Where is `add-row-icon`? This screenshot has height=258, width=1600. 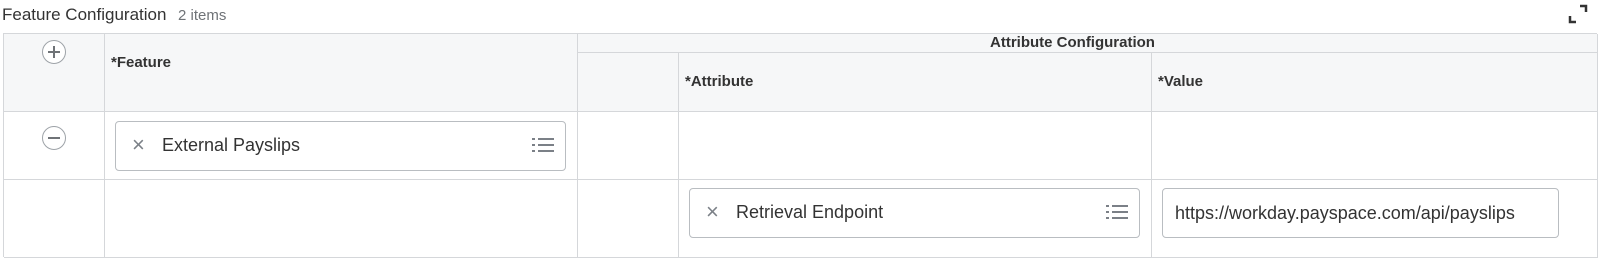 add-row-icon is located at coordinates (54, 52).